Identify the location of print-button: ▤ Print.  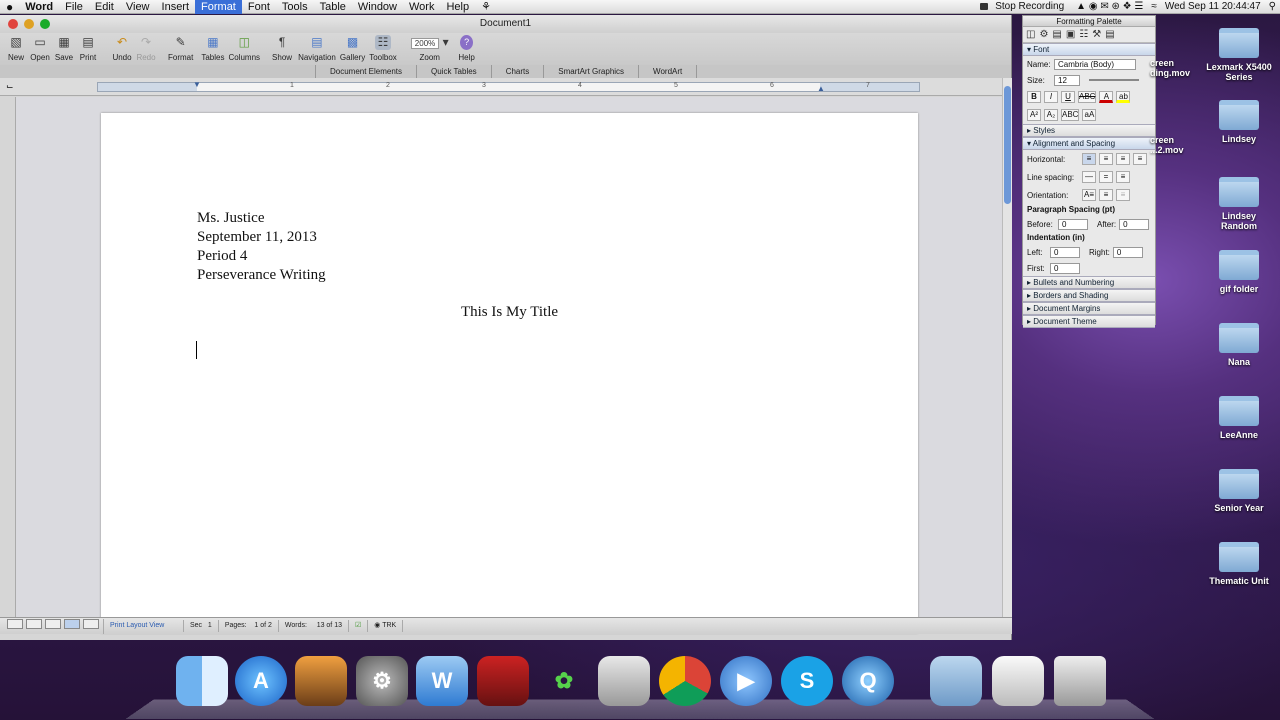
(88, 48).